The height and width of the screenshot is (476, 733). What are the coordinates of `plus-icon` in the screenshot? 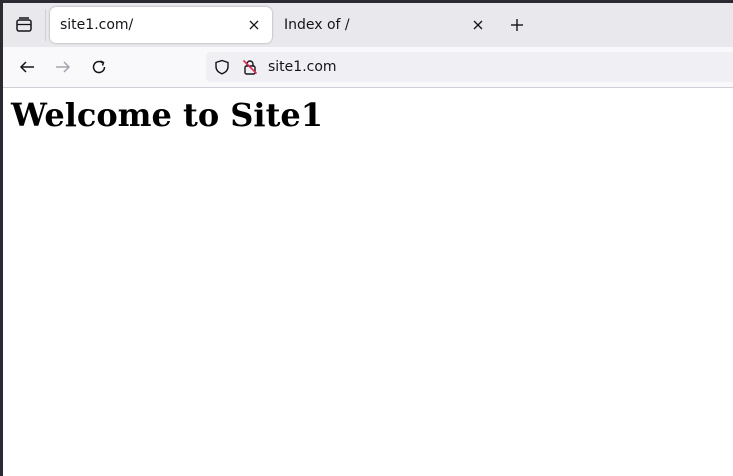 It's located at (517, 25).